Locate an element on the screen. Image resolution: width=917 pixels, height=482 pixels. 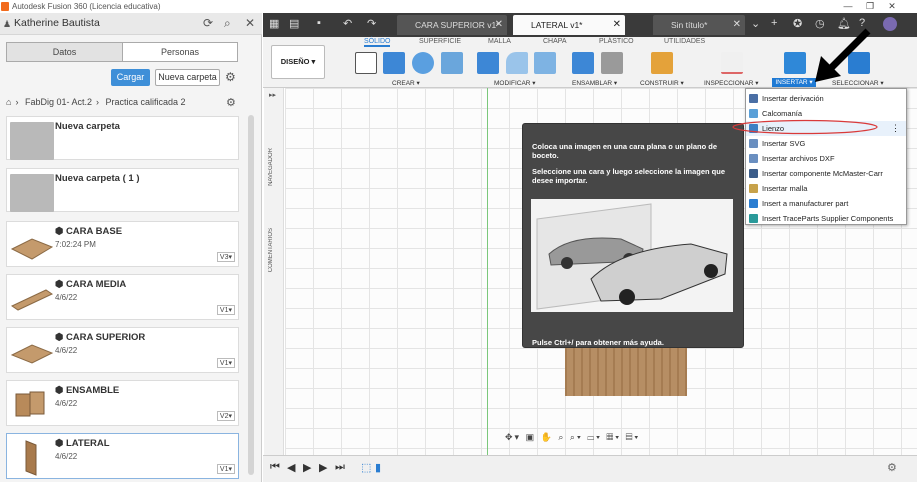
menu-item-insert-svg: Insertar SVG is located at coordinates (826, 143).